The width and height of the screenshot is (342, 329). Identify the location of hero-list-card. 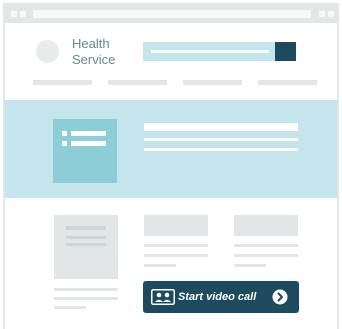
(85, 151).